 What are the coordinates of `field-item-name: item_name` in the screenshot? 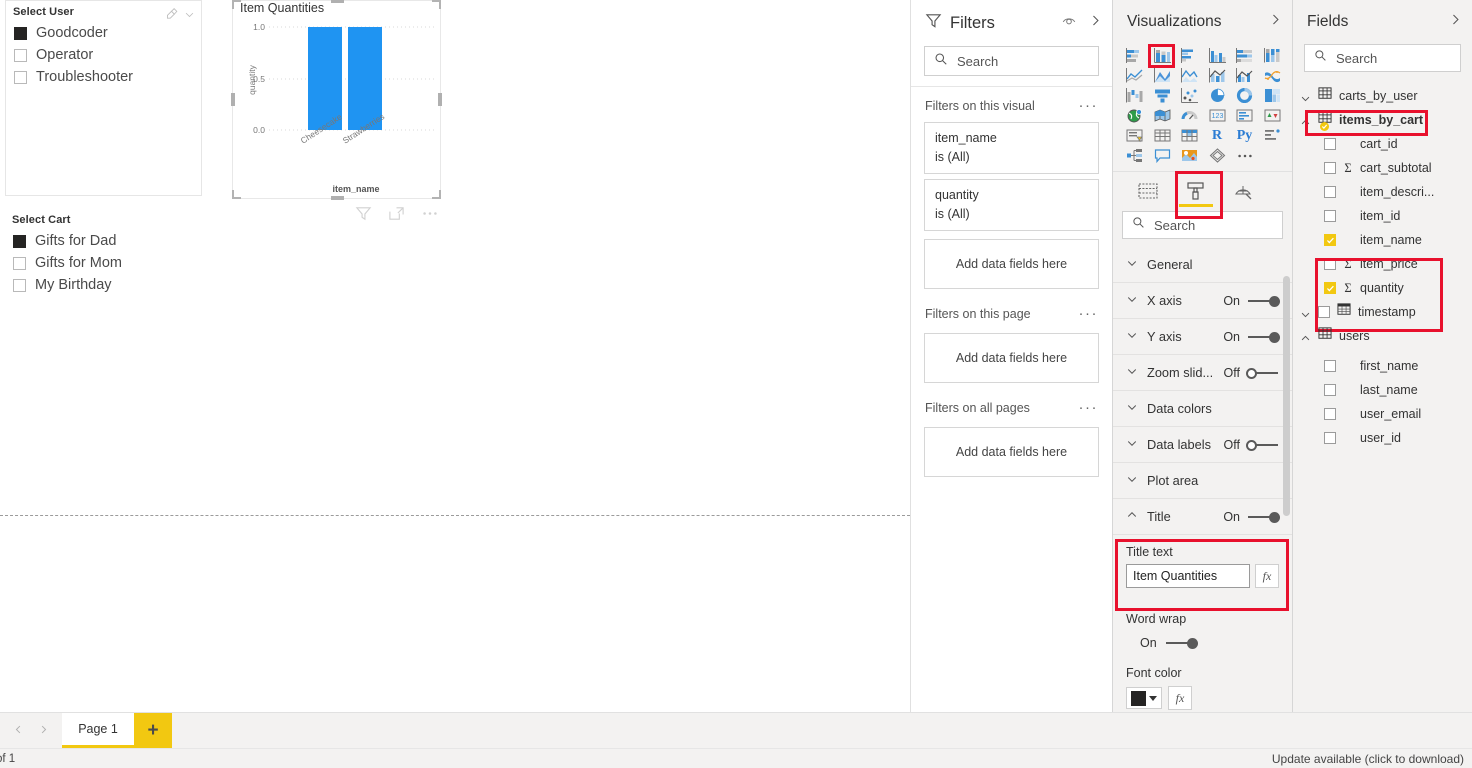 It's located at (1382, 240).